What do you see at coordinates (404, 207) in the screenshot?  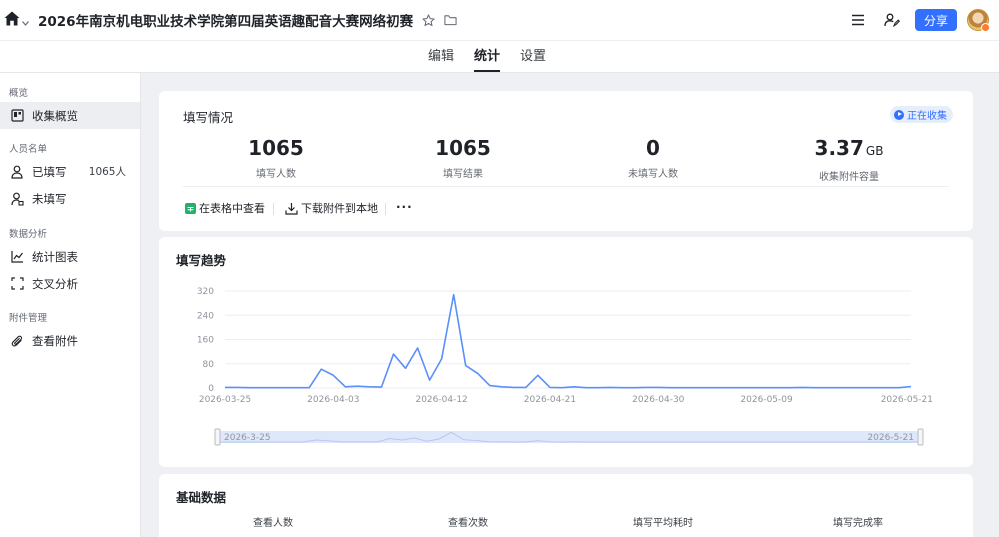 I see `more-options-icon: ···` at bounding box center [404, 207].